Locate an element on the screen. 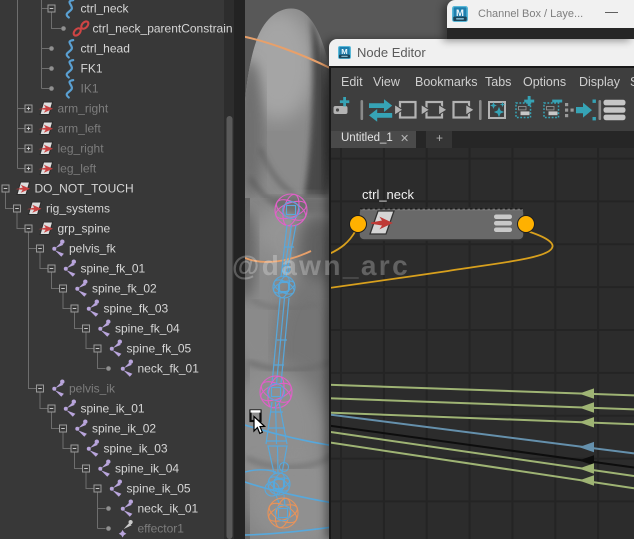 The height and width of the screenshot is (539, 634). svg-text: spine_ik_03 is located at coordinates (136, 449).